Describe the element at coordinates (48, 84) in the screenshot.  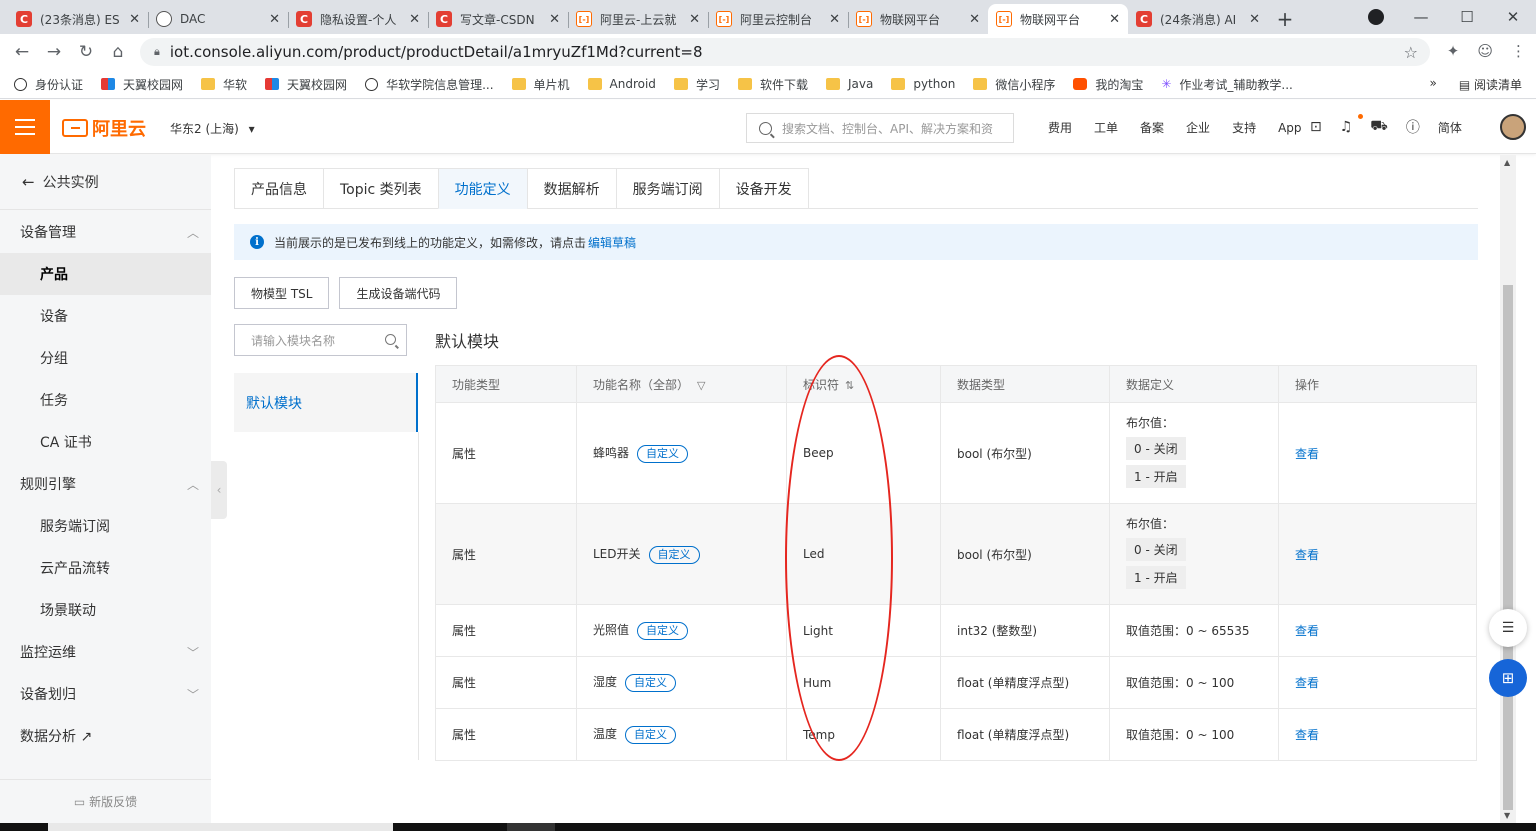
I see `bookmark-item: 身份认证` at that location.